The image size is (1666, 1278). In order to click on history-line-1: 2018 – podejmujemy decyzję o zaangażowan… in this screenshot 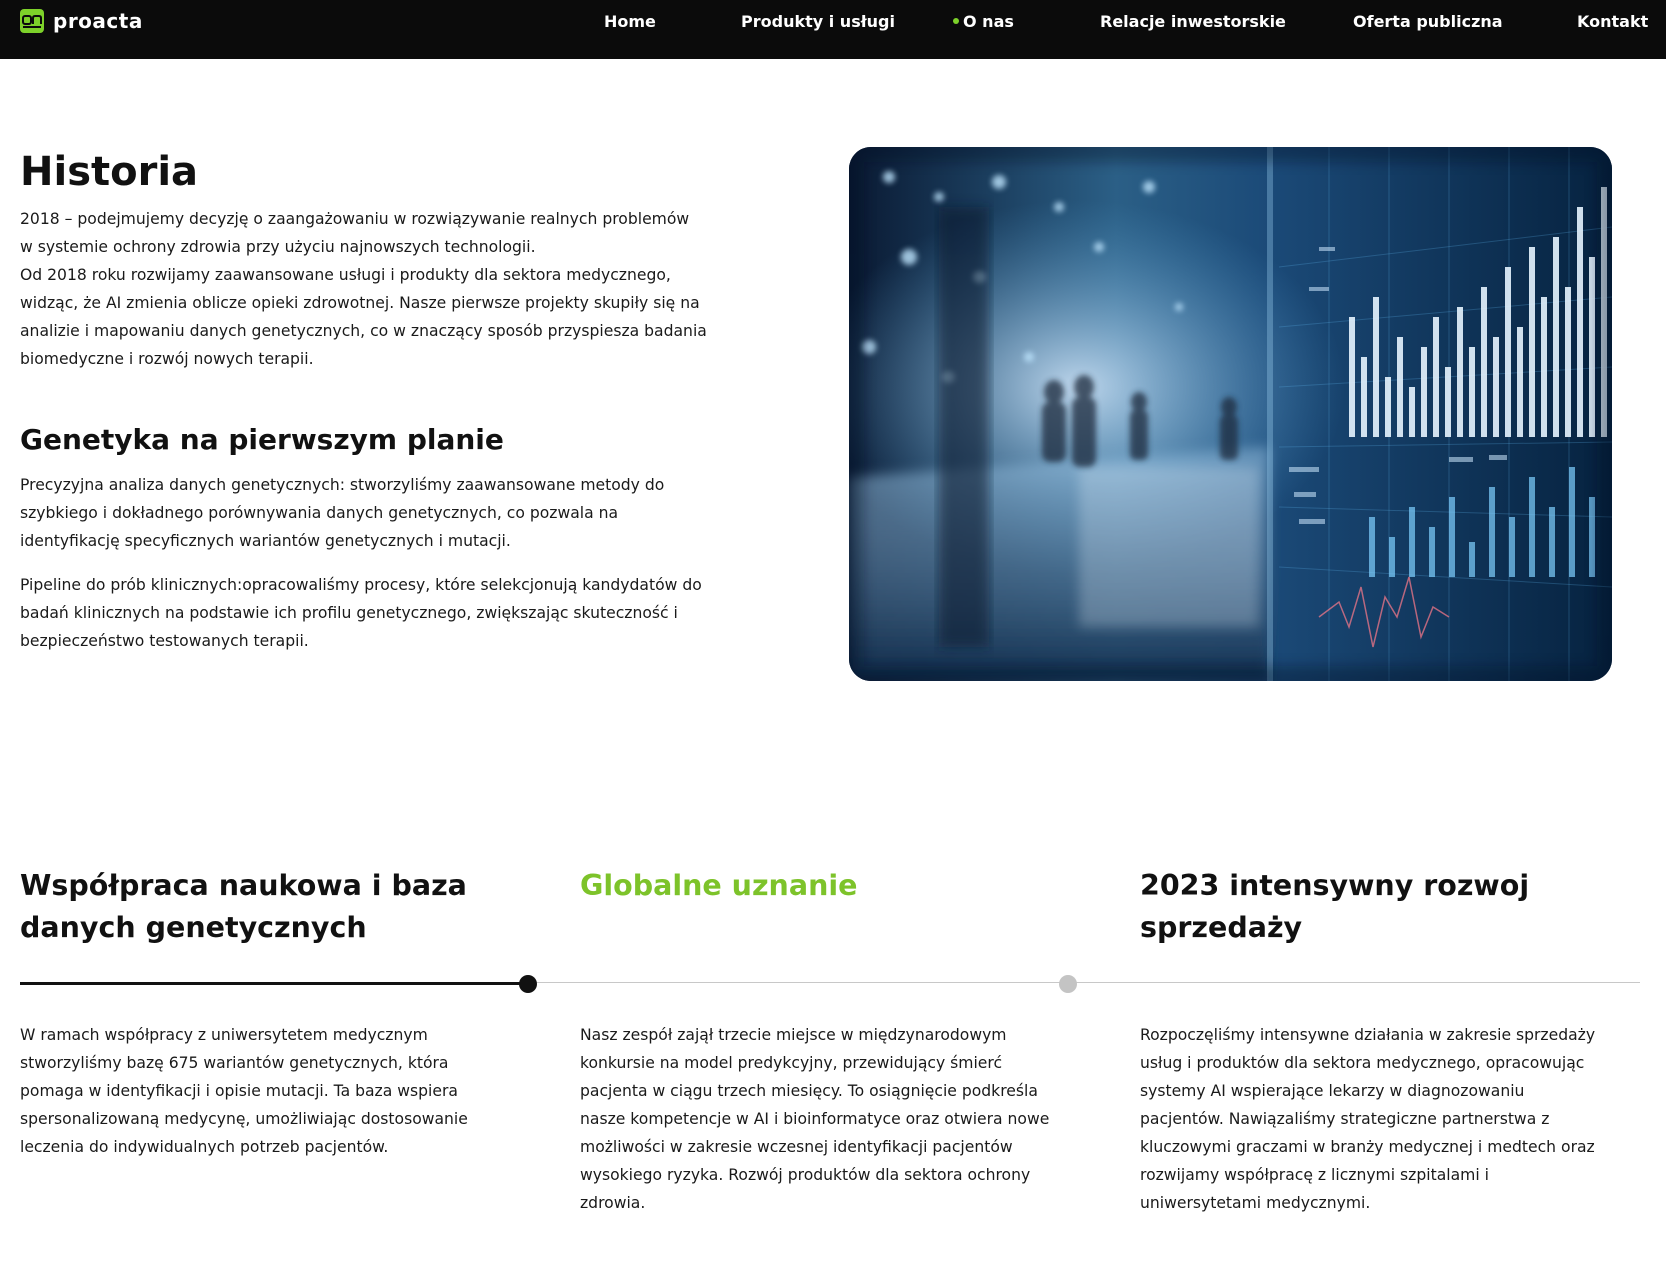, I will do `click(355, 219)`.